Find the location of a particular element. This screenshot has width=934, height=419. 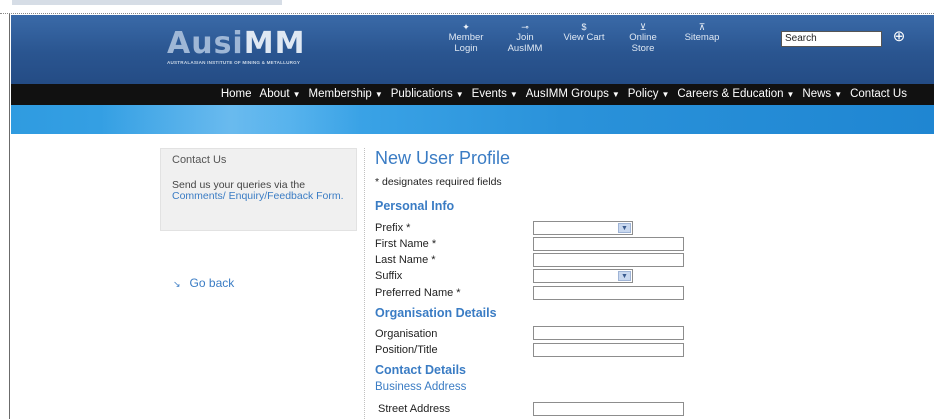

view-cart-label: View Cart is located at coordinates (584, 37).